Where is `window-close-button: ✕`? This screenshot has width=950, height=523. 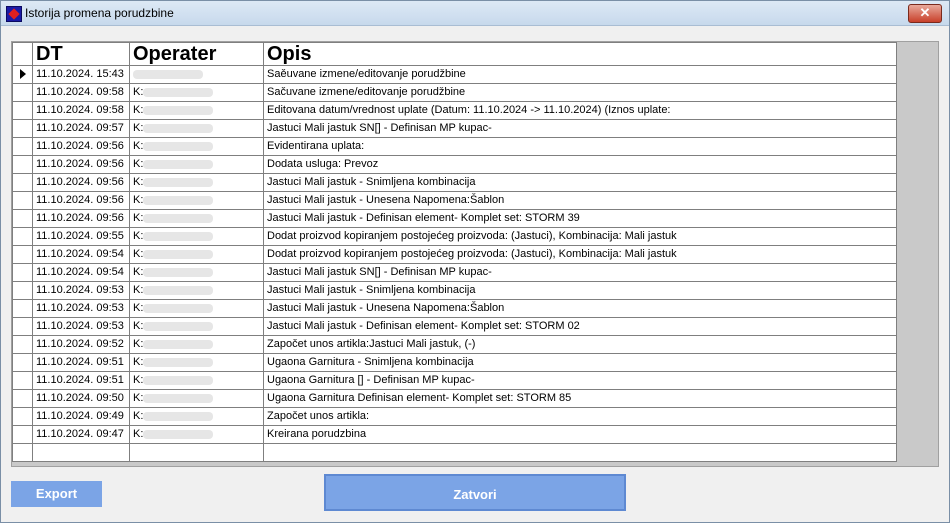
window-close-button: ✕ is located at coordinates (925, 13).